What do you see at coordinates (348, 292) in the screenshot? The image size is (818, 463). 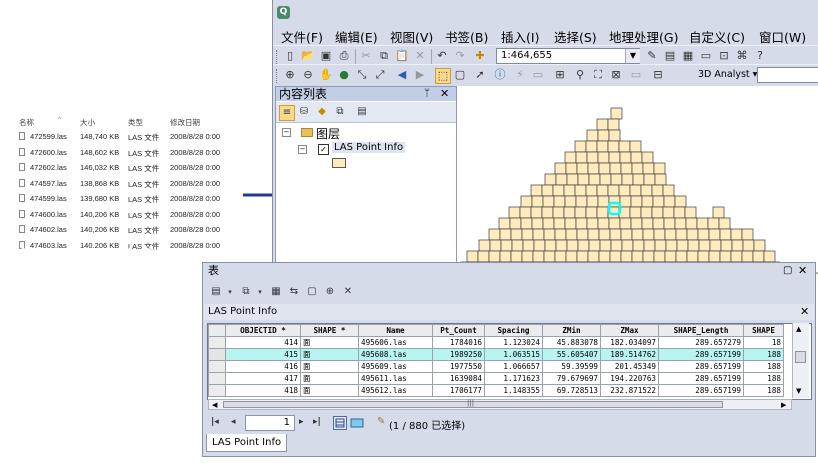 I see `delete-selected-icon: ✕` at bounding box center [348, 292].